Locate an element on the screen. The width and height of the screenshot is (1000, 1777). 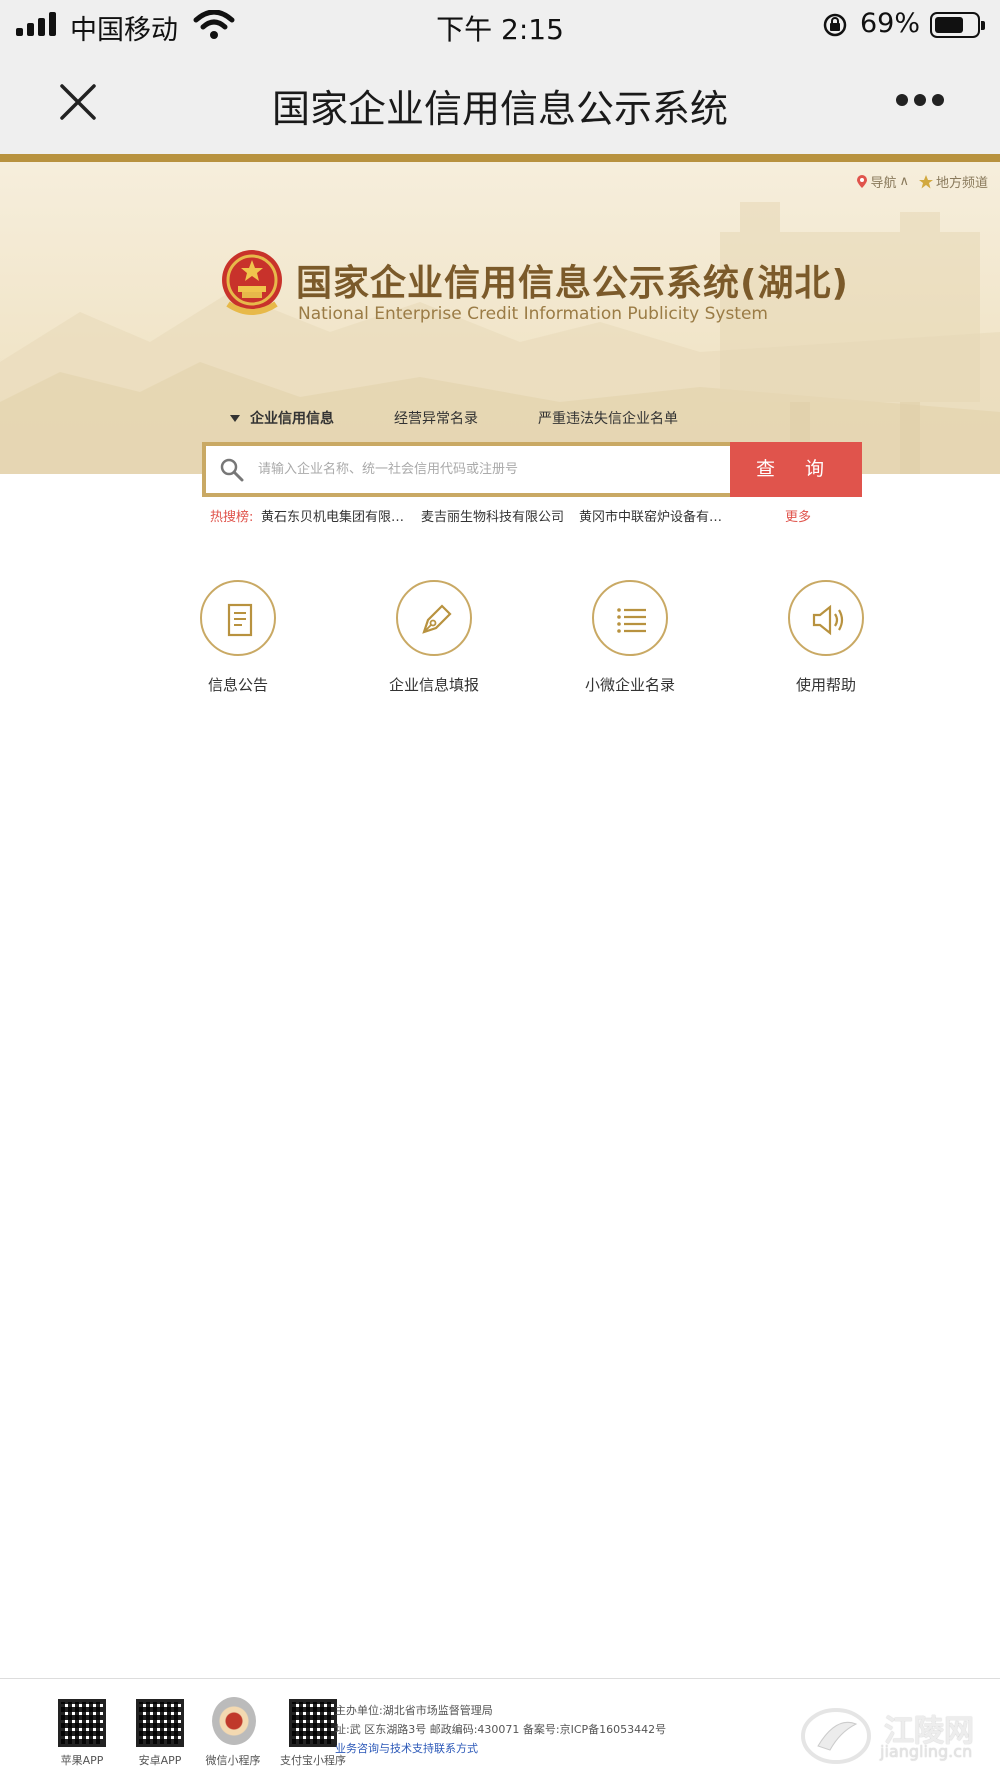
site-watermark: 江陵网 jiangling.cn is located at coordinates (895, 1735).